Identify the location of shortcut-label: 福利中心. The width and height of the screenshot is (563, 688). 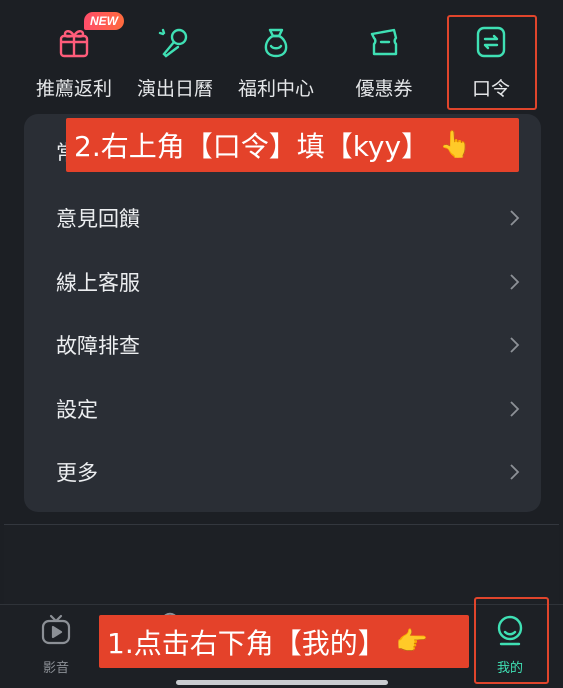
(275, 89).